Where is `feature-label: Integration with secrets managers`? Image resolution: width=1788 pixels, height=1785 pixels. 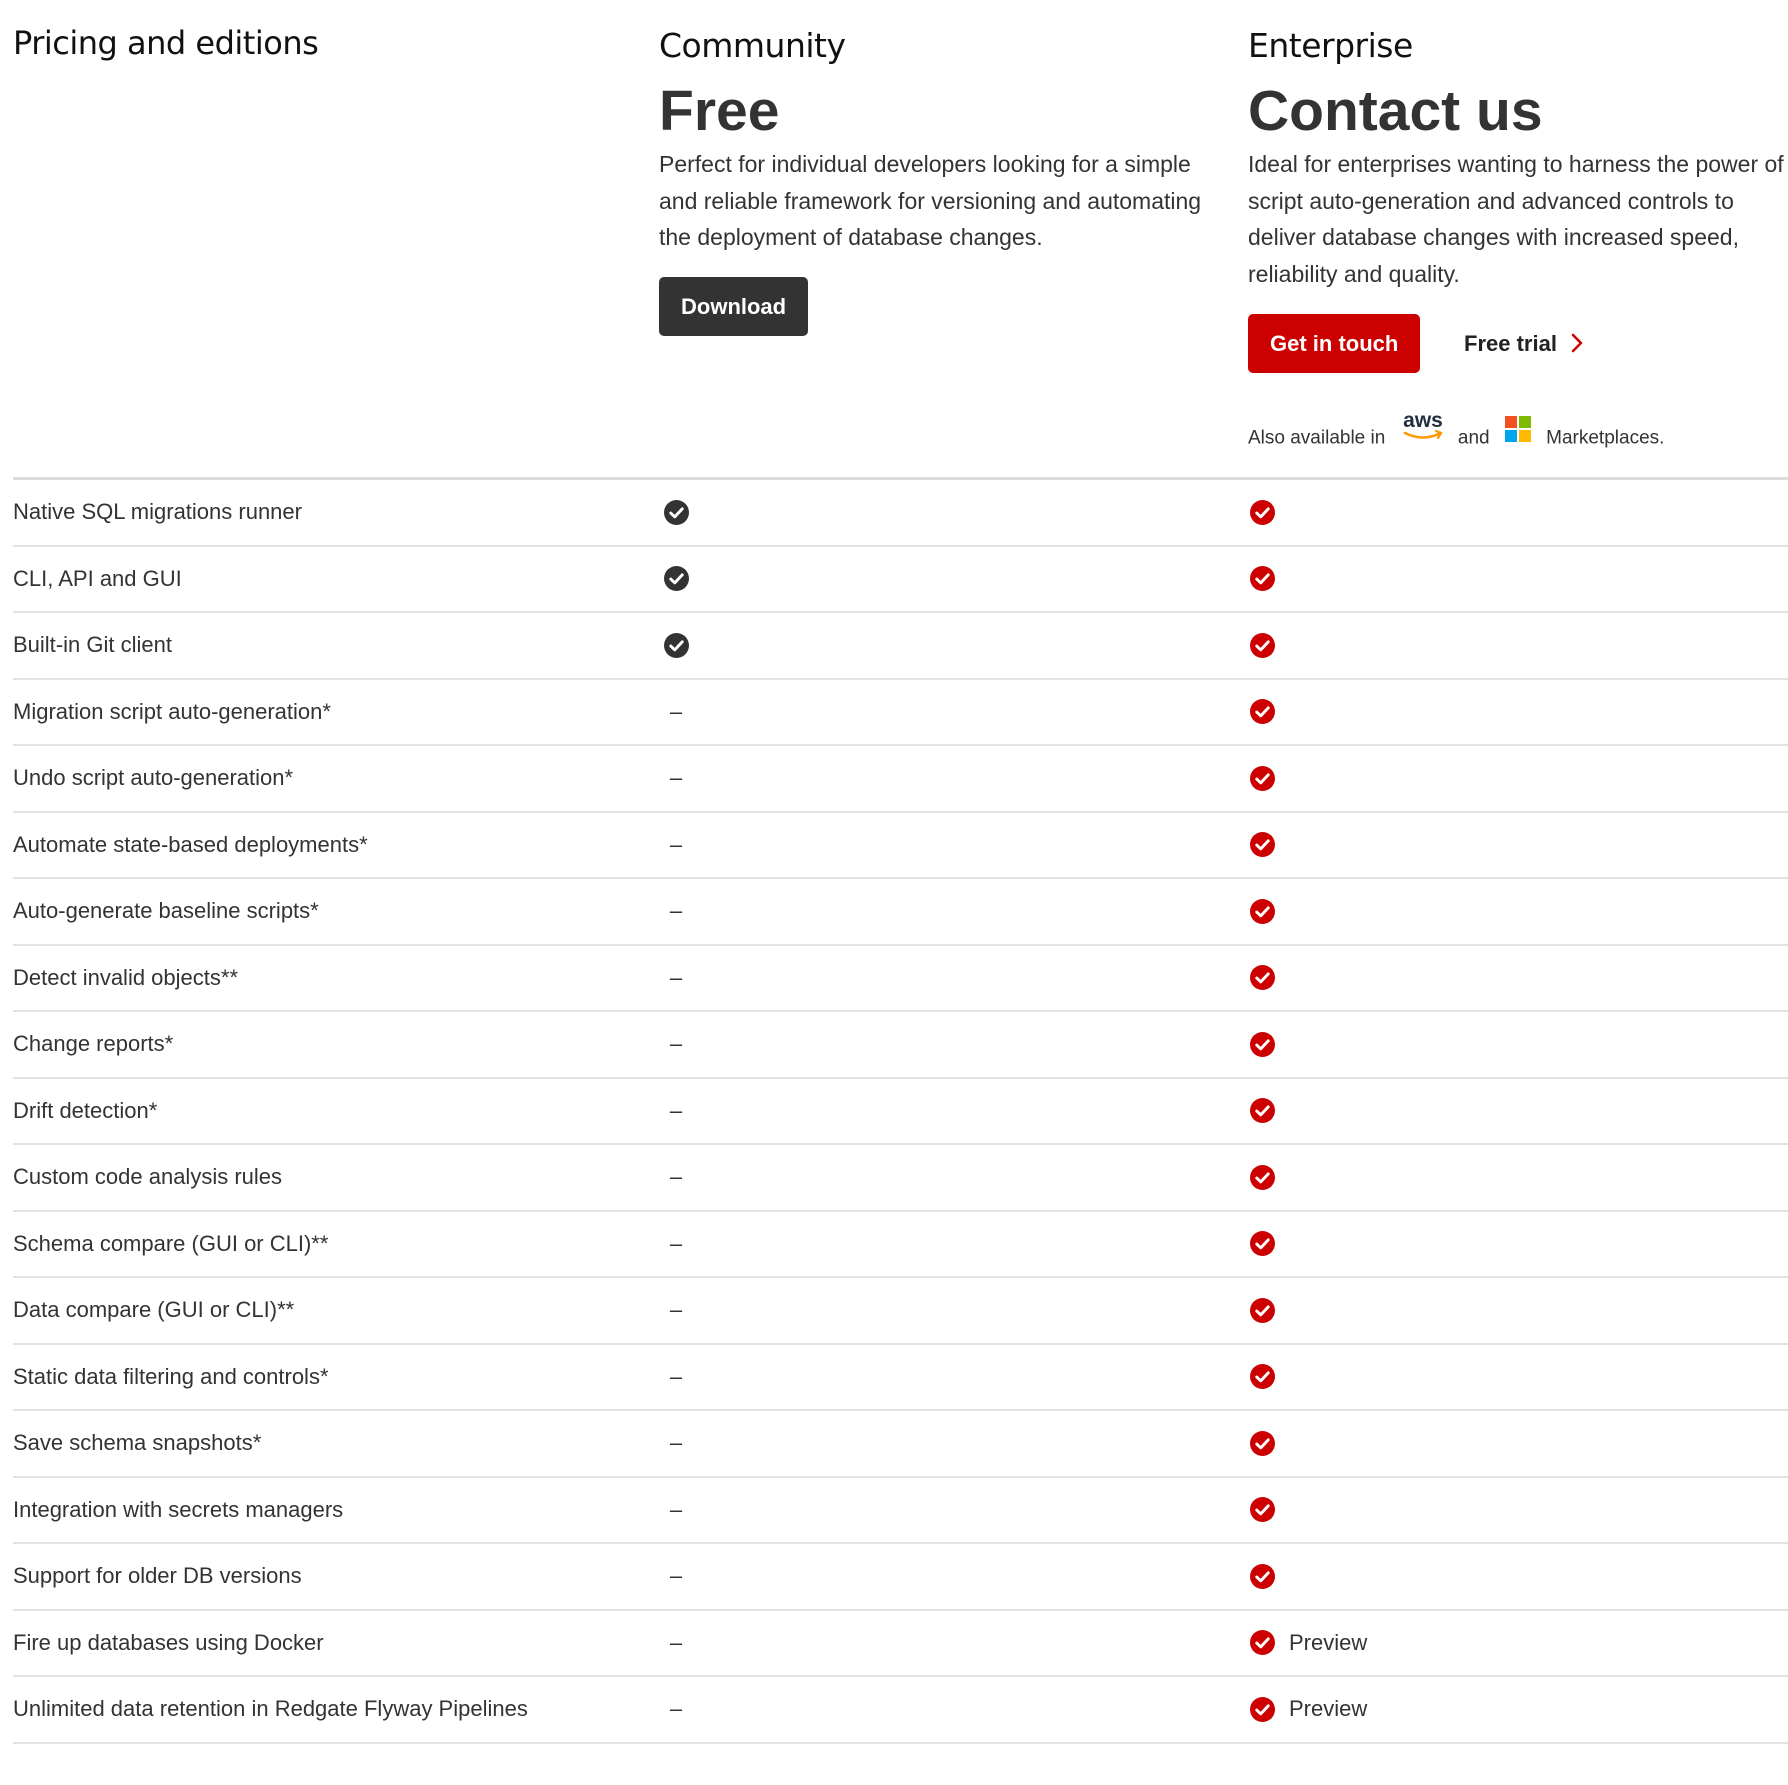 feature-label: Integration with secrets managers is located at coordinates (178, 1509).